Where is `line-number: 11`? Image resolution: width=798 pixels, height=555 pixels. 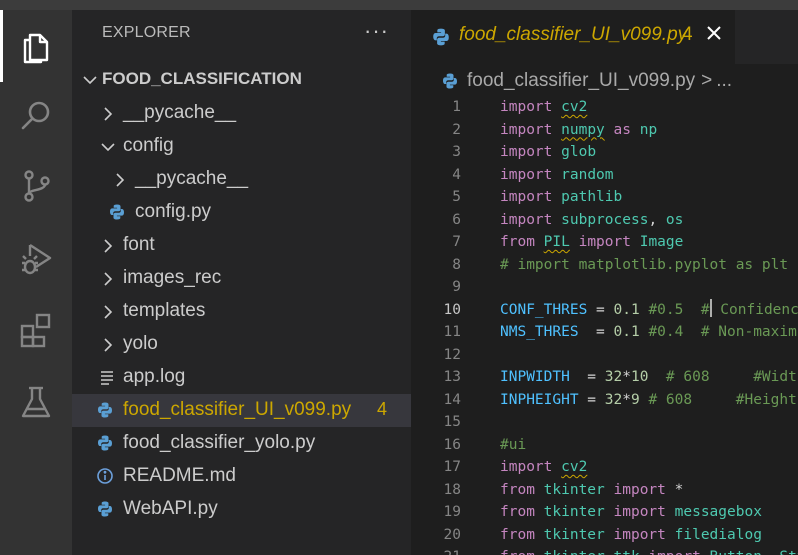
line-number: 11 is located at coordinates (452, 332).